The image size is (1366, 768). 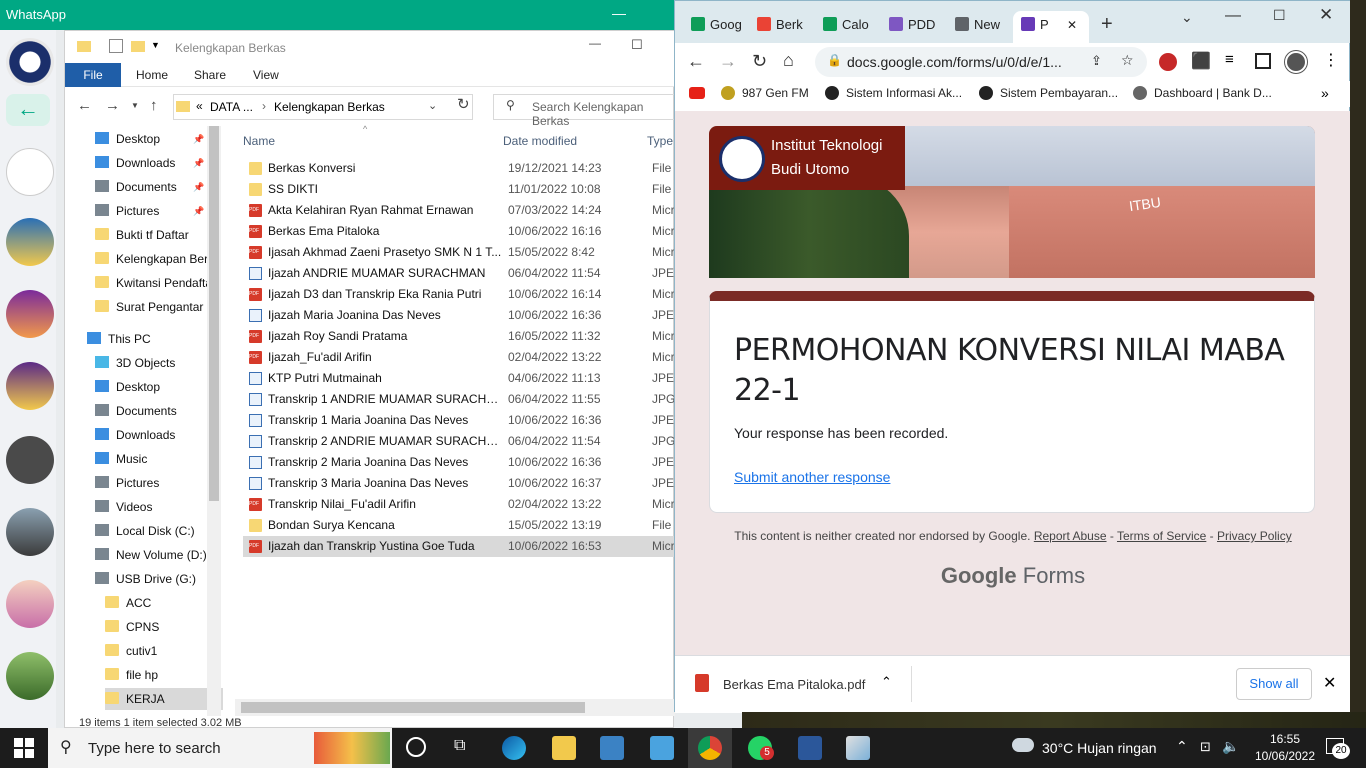 What do you see at coordinates (164, 675) in the screenshot?
I see `nav-item: file hp` at bounding box center [164, 675].